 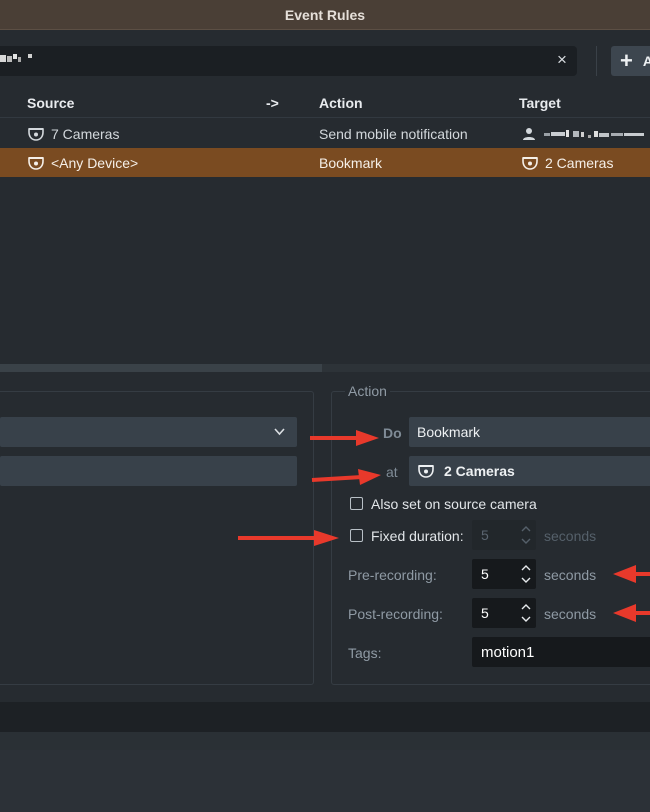 I want to click on action-group-title: Action, so click(x=367, y=391).